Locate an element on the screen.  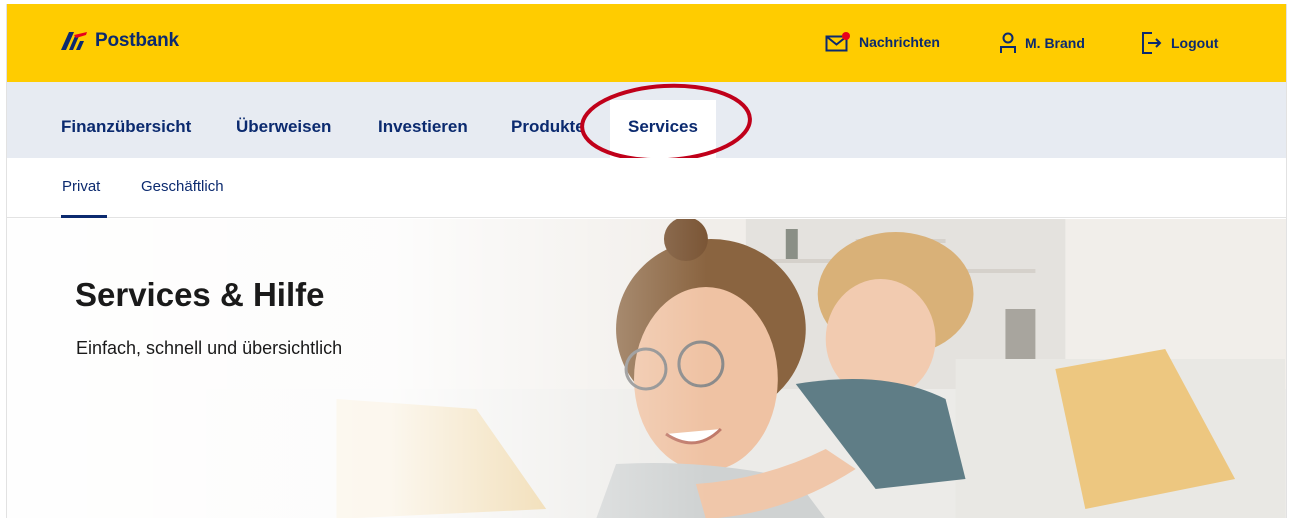
nav-investieren: Investieren is located at coordinates (423, 129).